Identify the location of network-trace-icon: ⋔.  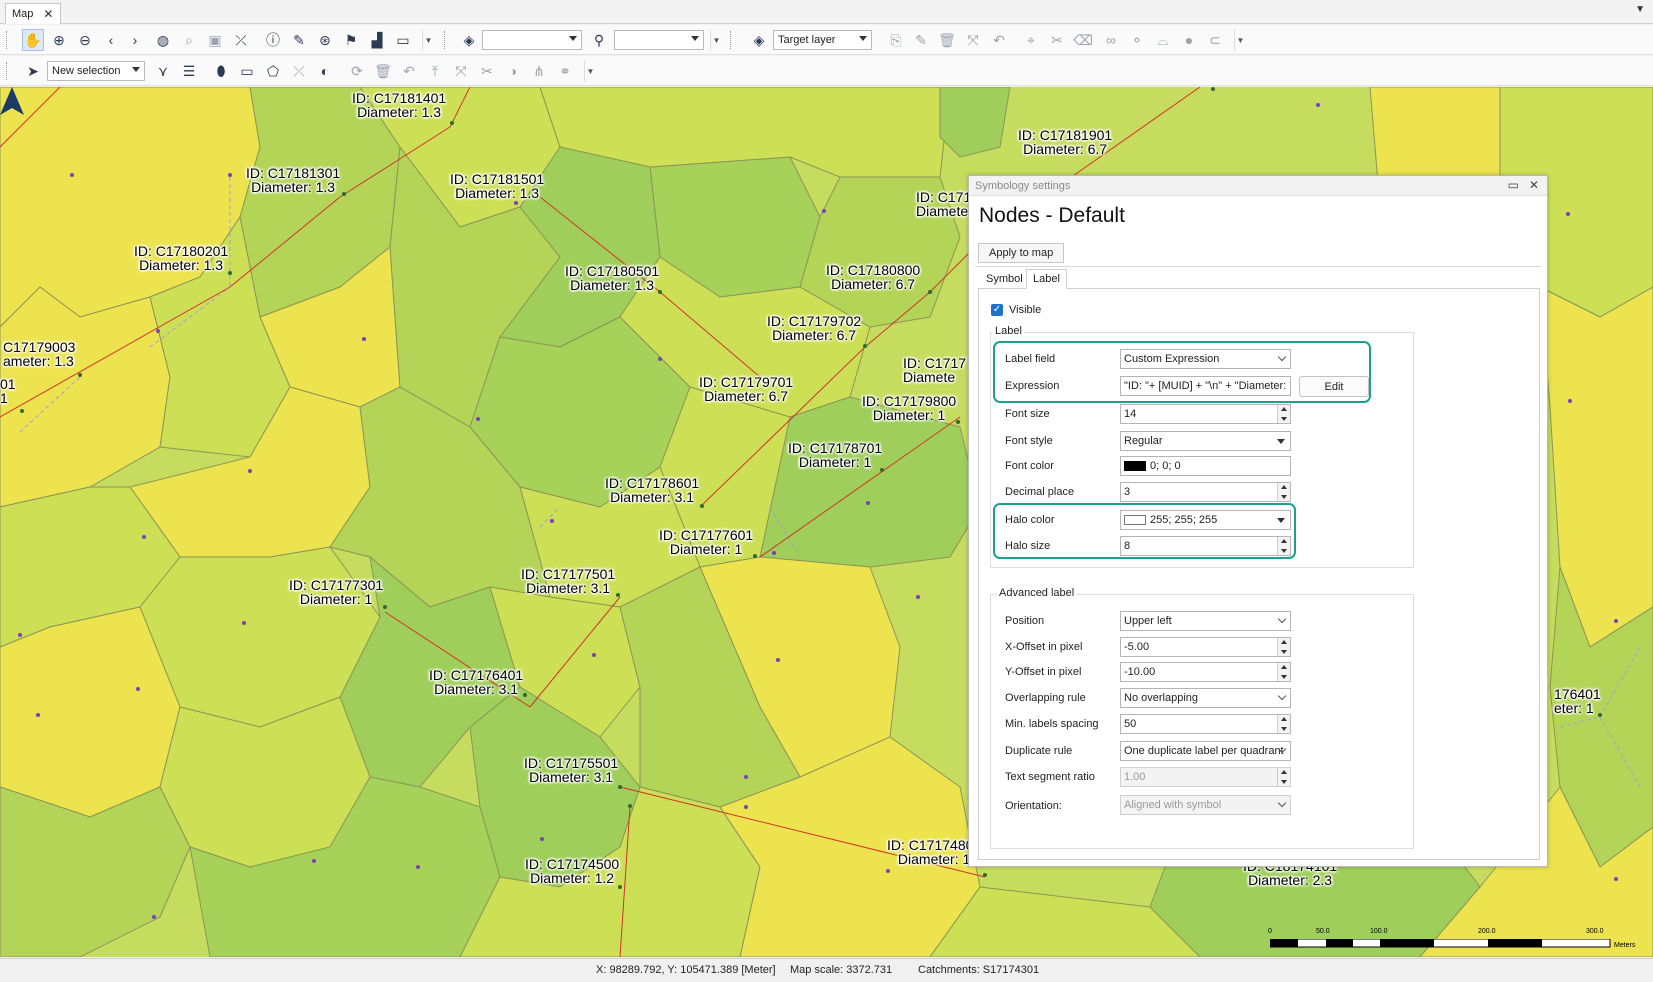
(539, 71).